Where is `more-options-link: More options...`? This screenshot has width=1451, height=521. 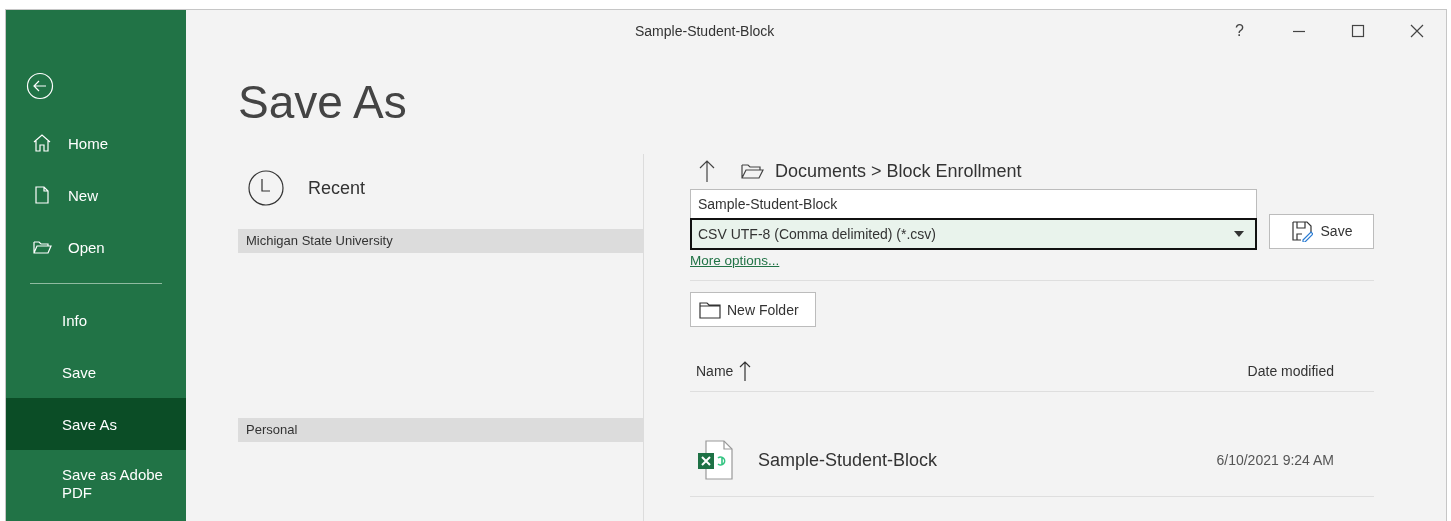 more-options-link: More options... is located at coordinates (735, 260).